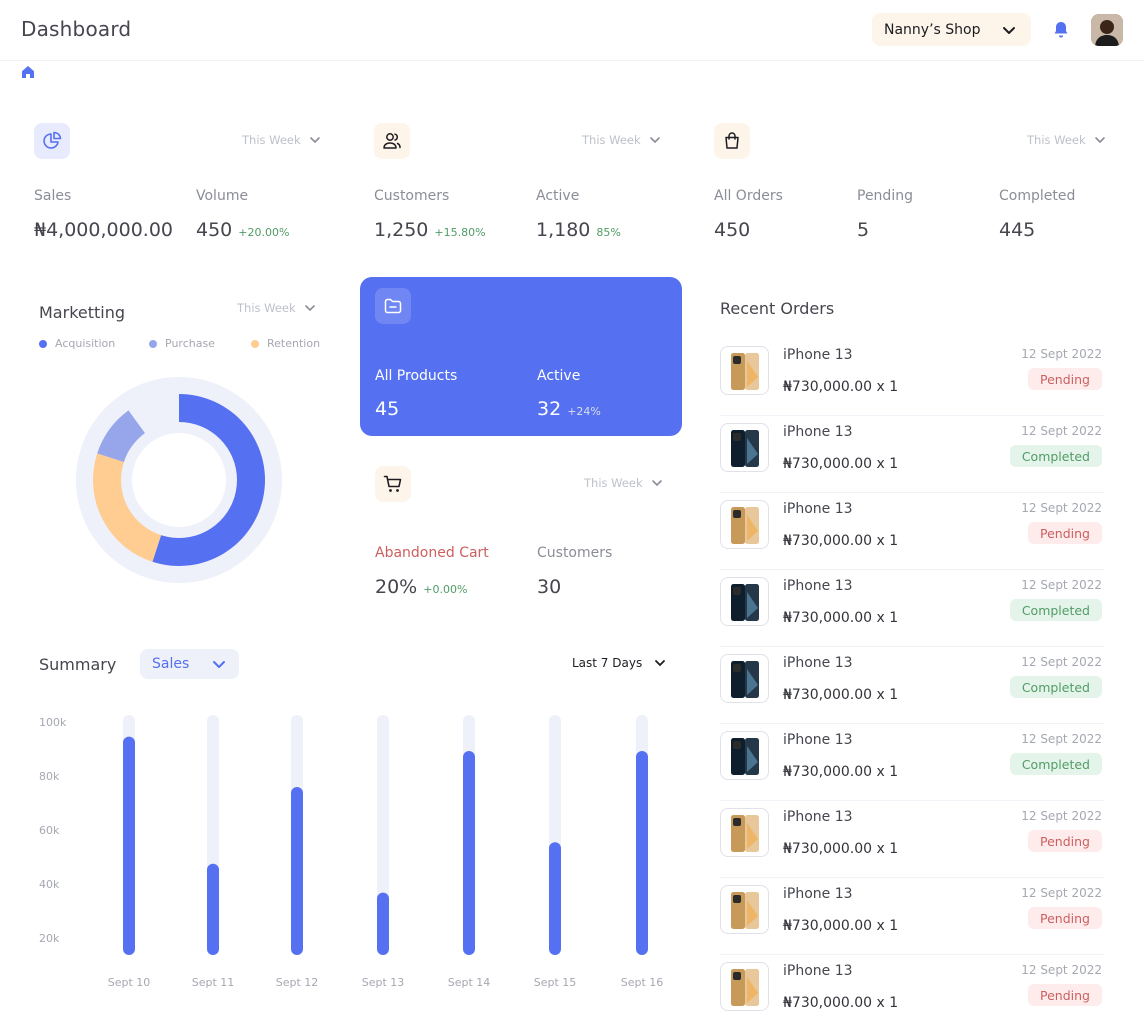 Image resolution: width=1144 pixels, height=1024 pixels. What do you see at coordinates (222, 196) in the screenshot?
I see `volume-label: Volume` at bounding box center [222, 196].